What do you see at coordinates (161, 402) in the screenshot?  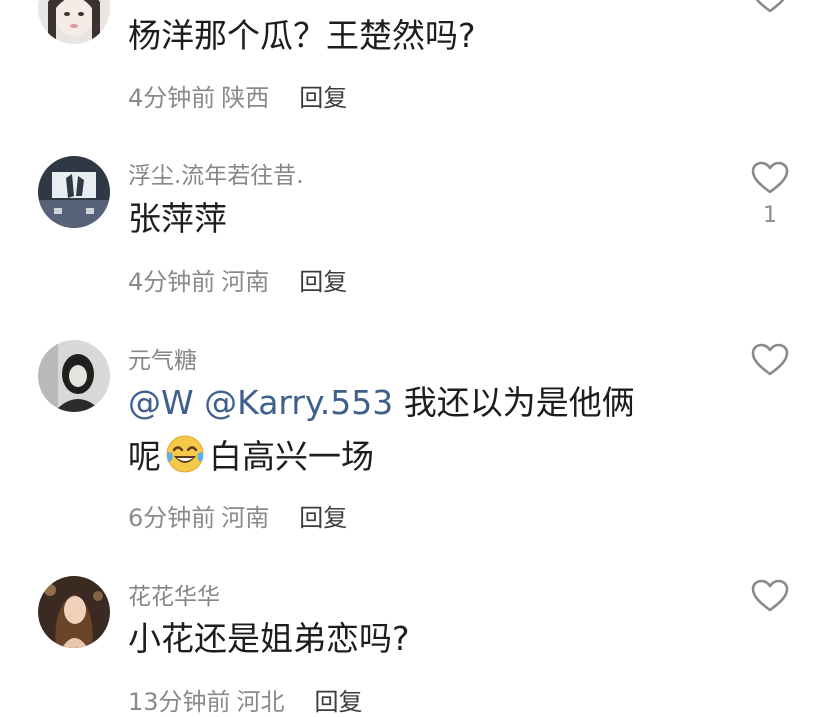 I see `mention-link: @W` at bounding box center [161, 402].